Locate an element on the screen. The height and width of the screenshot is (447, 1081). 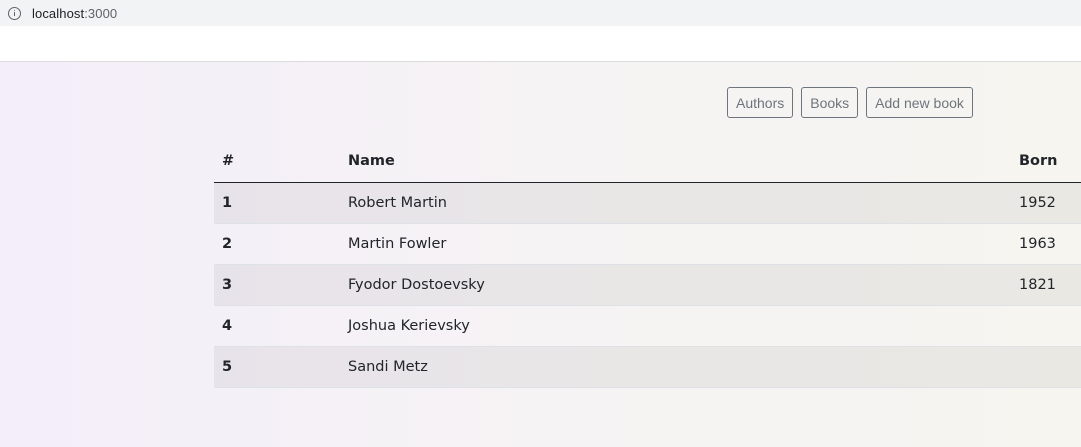
cell-number: 4 is located at coordinates (281, 326).